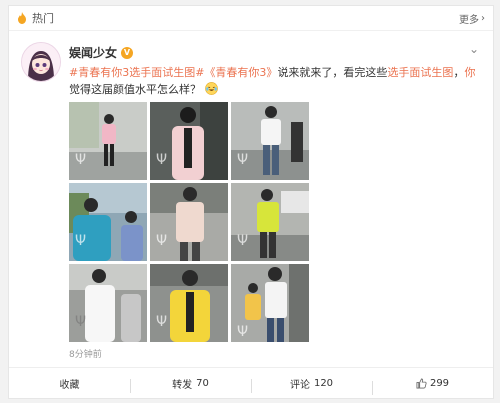 This screenshot has width=500, height=403. What do you see at coordinates (483, 18) in the screenshot?
I see `chevron-right-icon: ›` at bounding box center [483, 18].